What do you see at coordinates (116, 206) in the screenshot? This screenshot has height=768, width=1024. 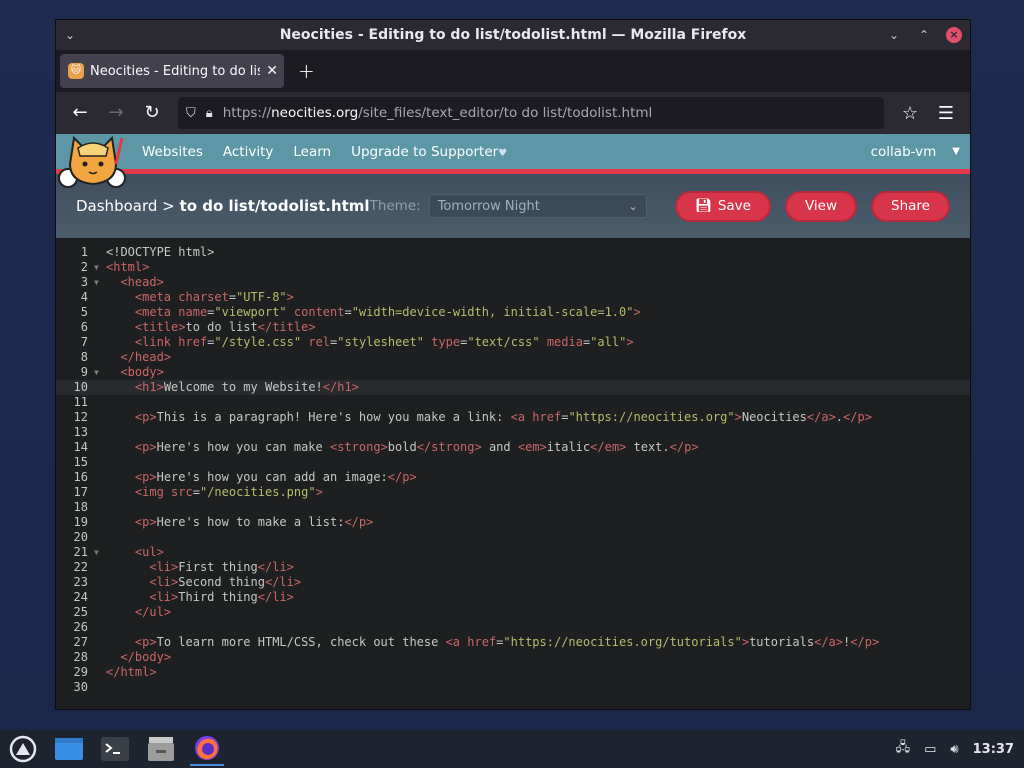 I see `breadcrumb-dashboard: Dashboard` at bounding box center [116, 206].